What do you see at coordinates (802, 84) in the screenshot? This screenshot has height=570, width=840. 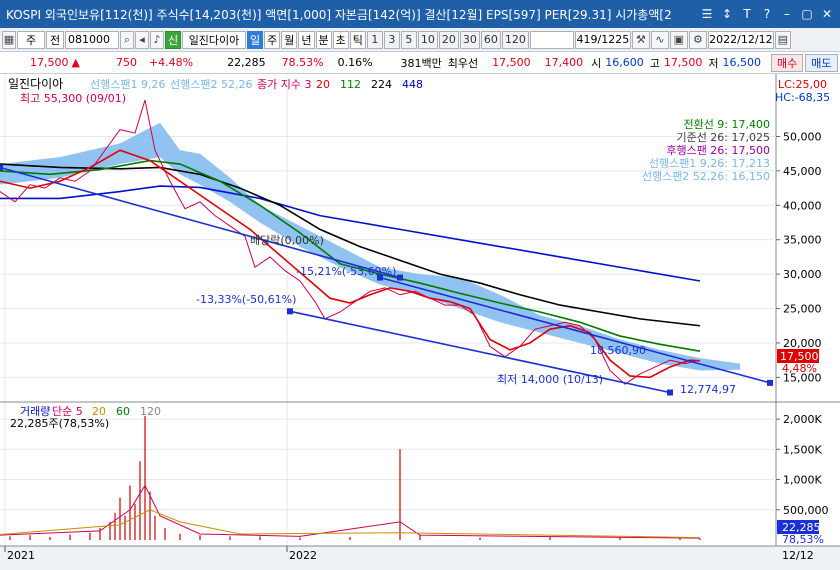 I see `lc-label: LC:25,00` at bounding box center [802, 84].